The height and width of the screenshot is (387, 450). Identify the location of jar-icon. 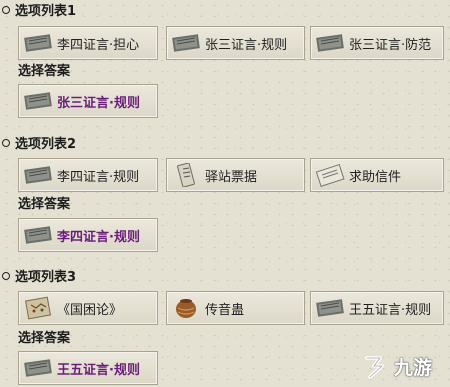
(186, 308).